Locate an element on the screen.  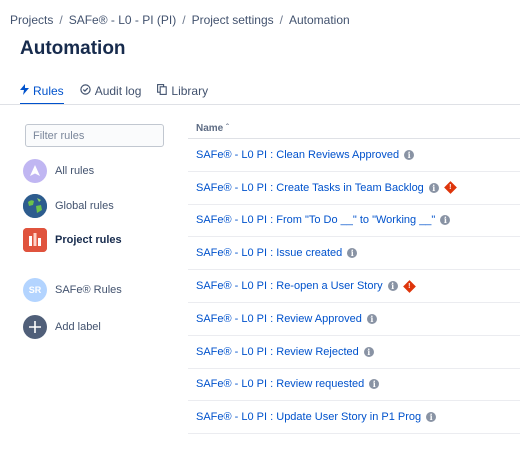
breadcrumb-automation: Automation is located at coordinates (319, 20).